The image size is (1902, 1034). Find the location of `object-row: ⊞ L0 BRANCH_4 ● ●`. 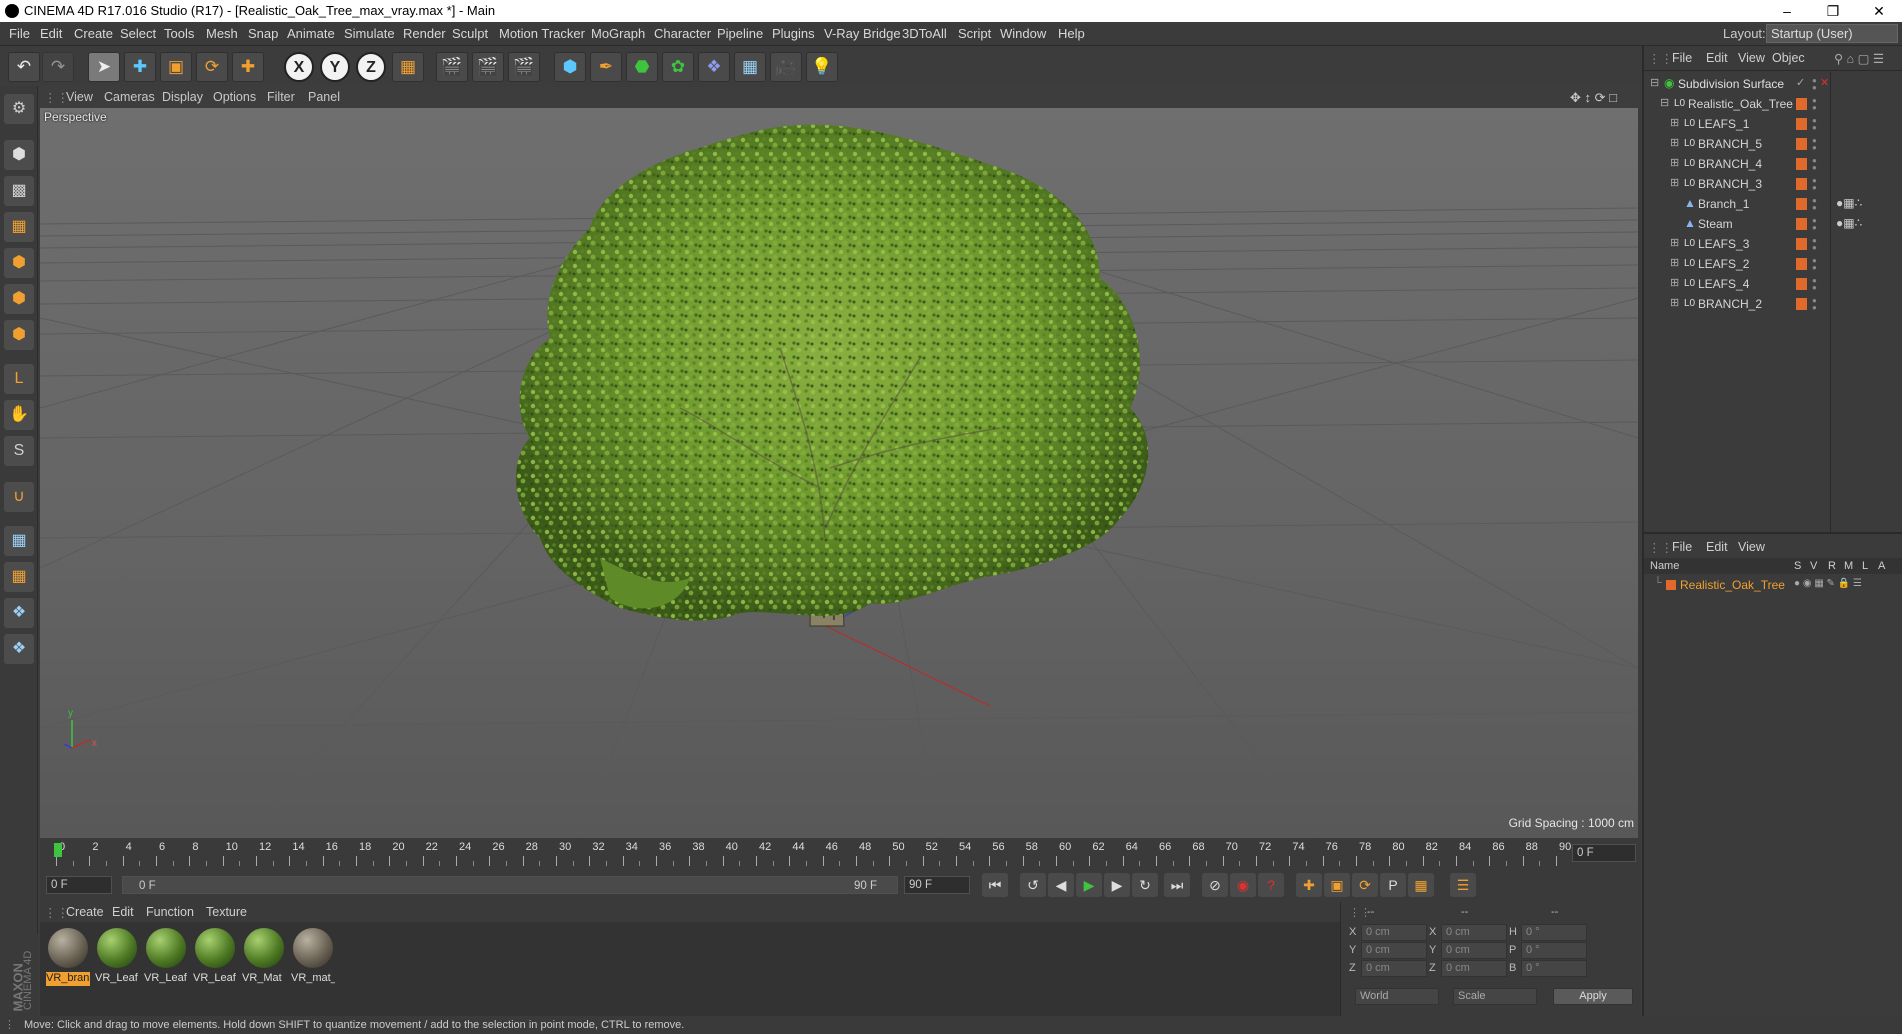

object-row: ⊞ L0 BRANCH_4 ● ● is located at coordinates (1773, 164).